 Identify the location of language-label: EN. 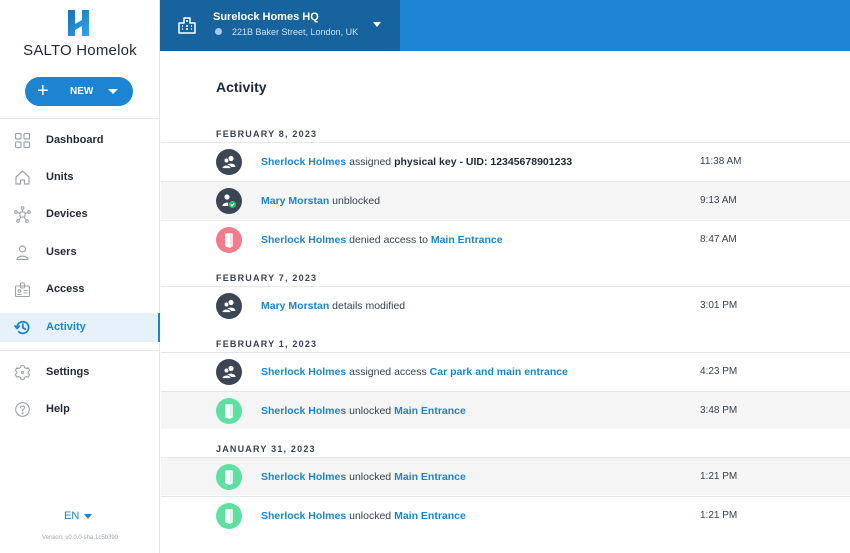
(72, 516).